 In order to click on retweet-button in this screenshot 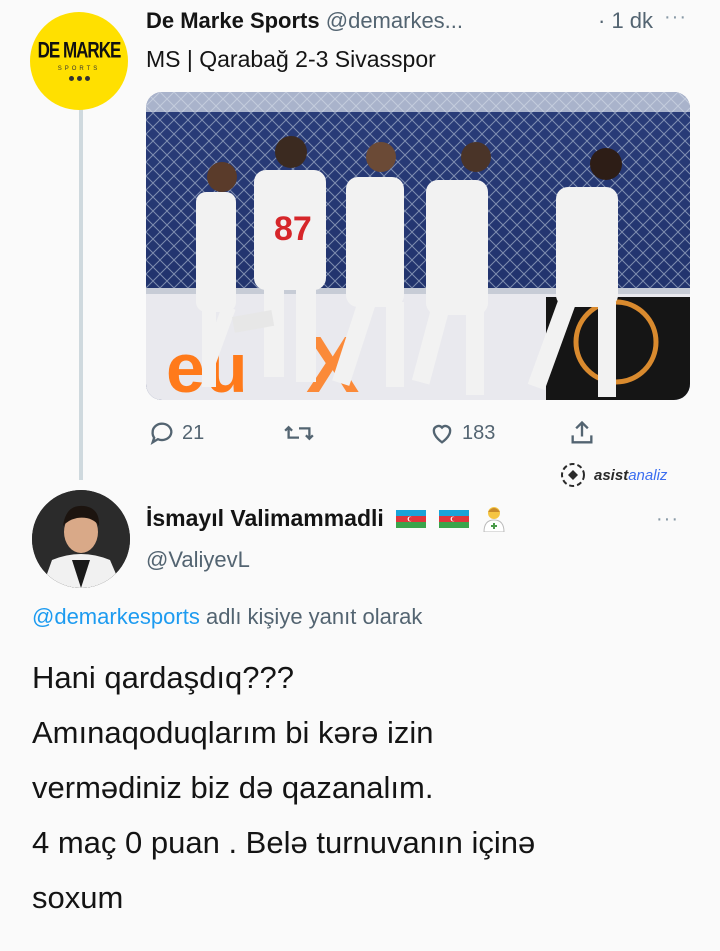, I will do `click(302, 433)`.